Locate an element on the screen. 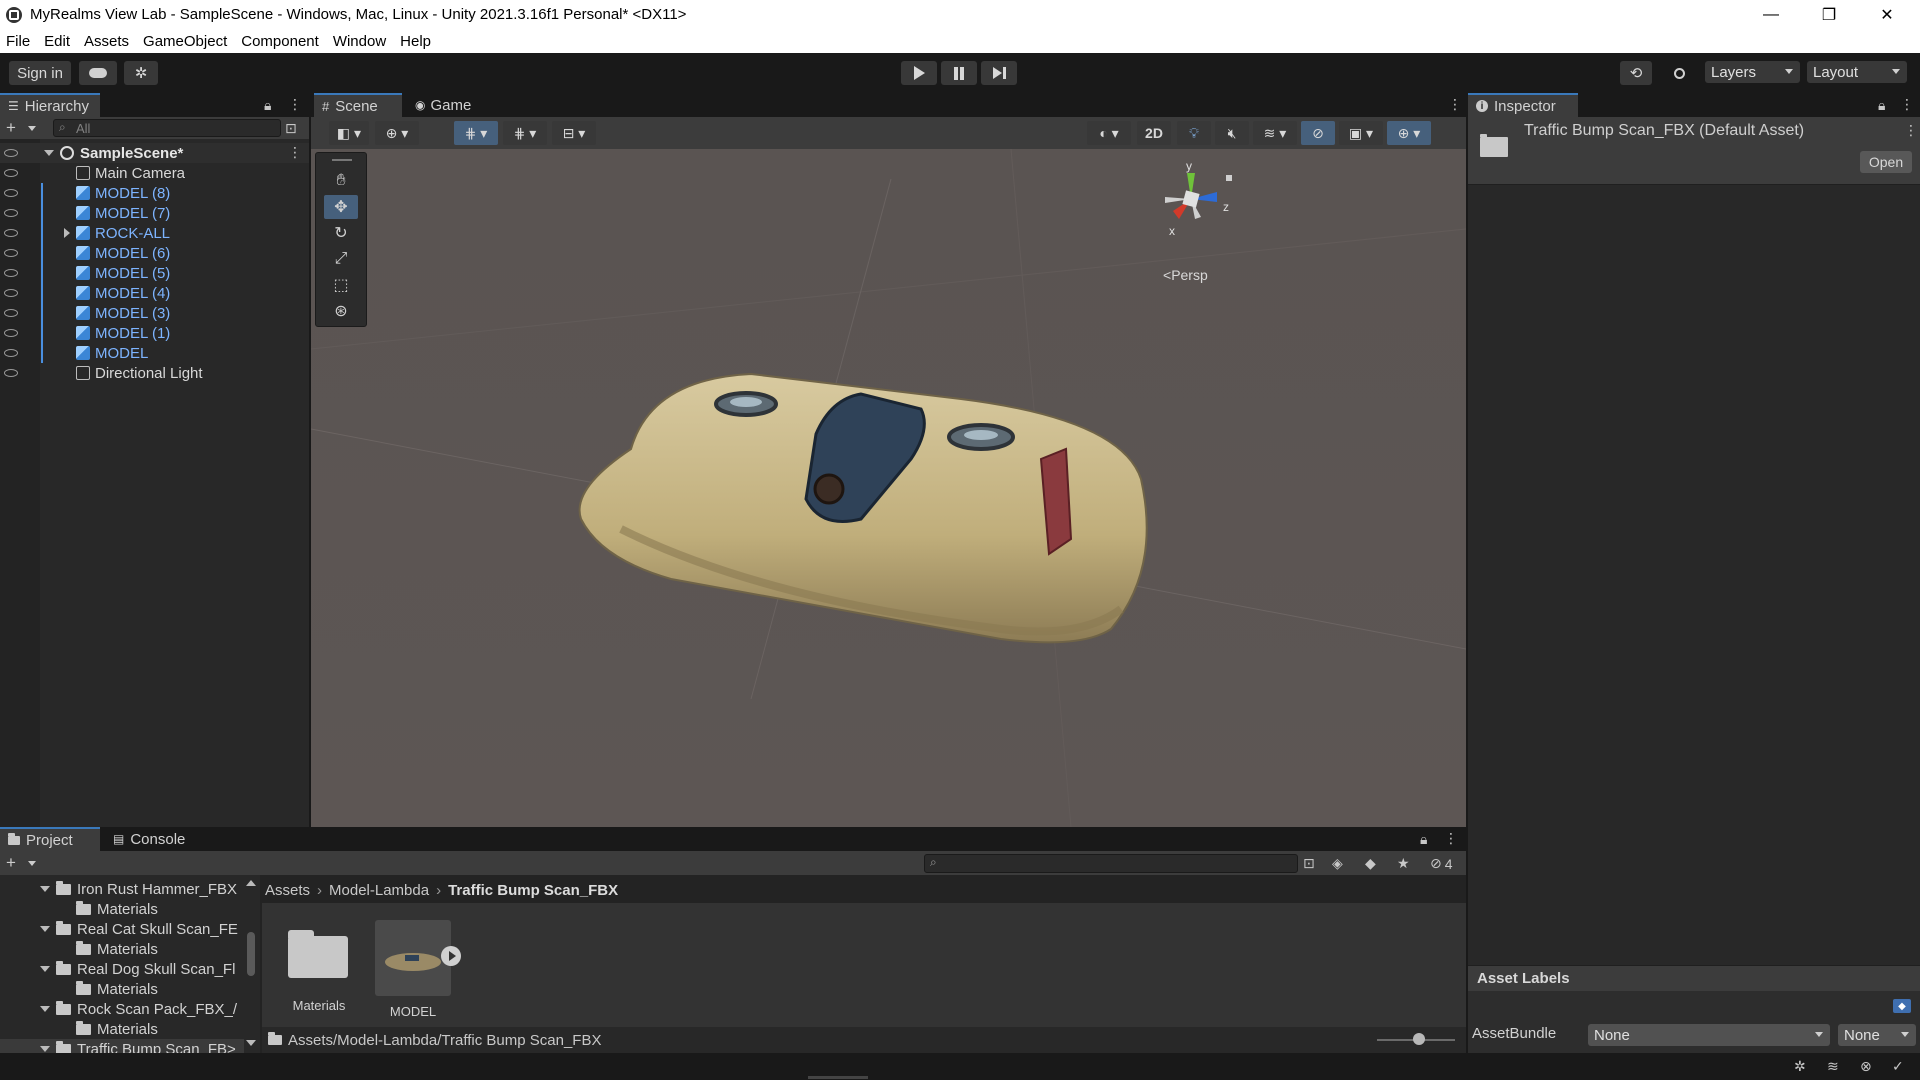  orientation-gizmo: y z x is located at coordinates (1196, 199).